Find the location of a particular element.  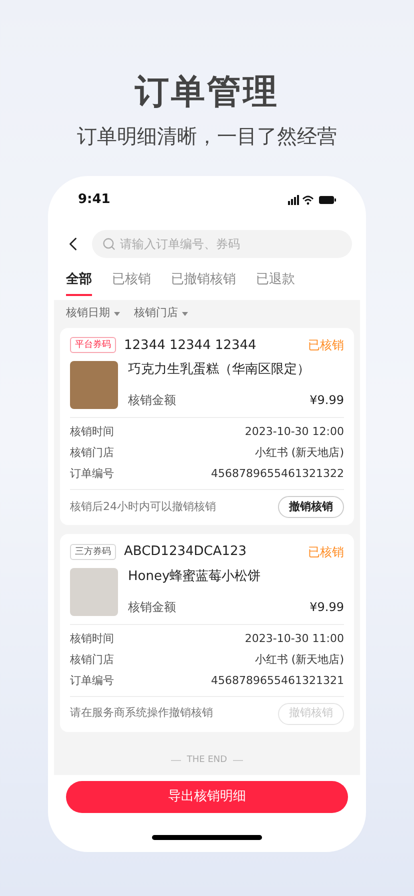

cancel-verification-button: 撤销核销 is located at coordinates (311, 507).